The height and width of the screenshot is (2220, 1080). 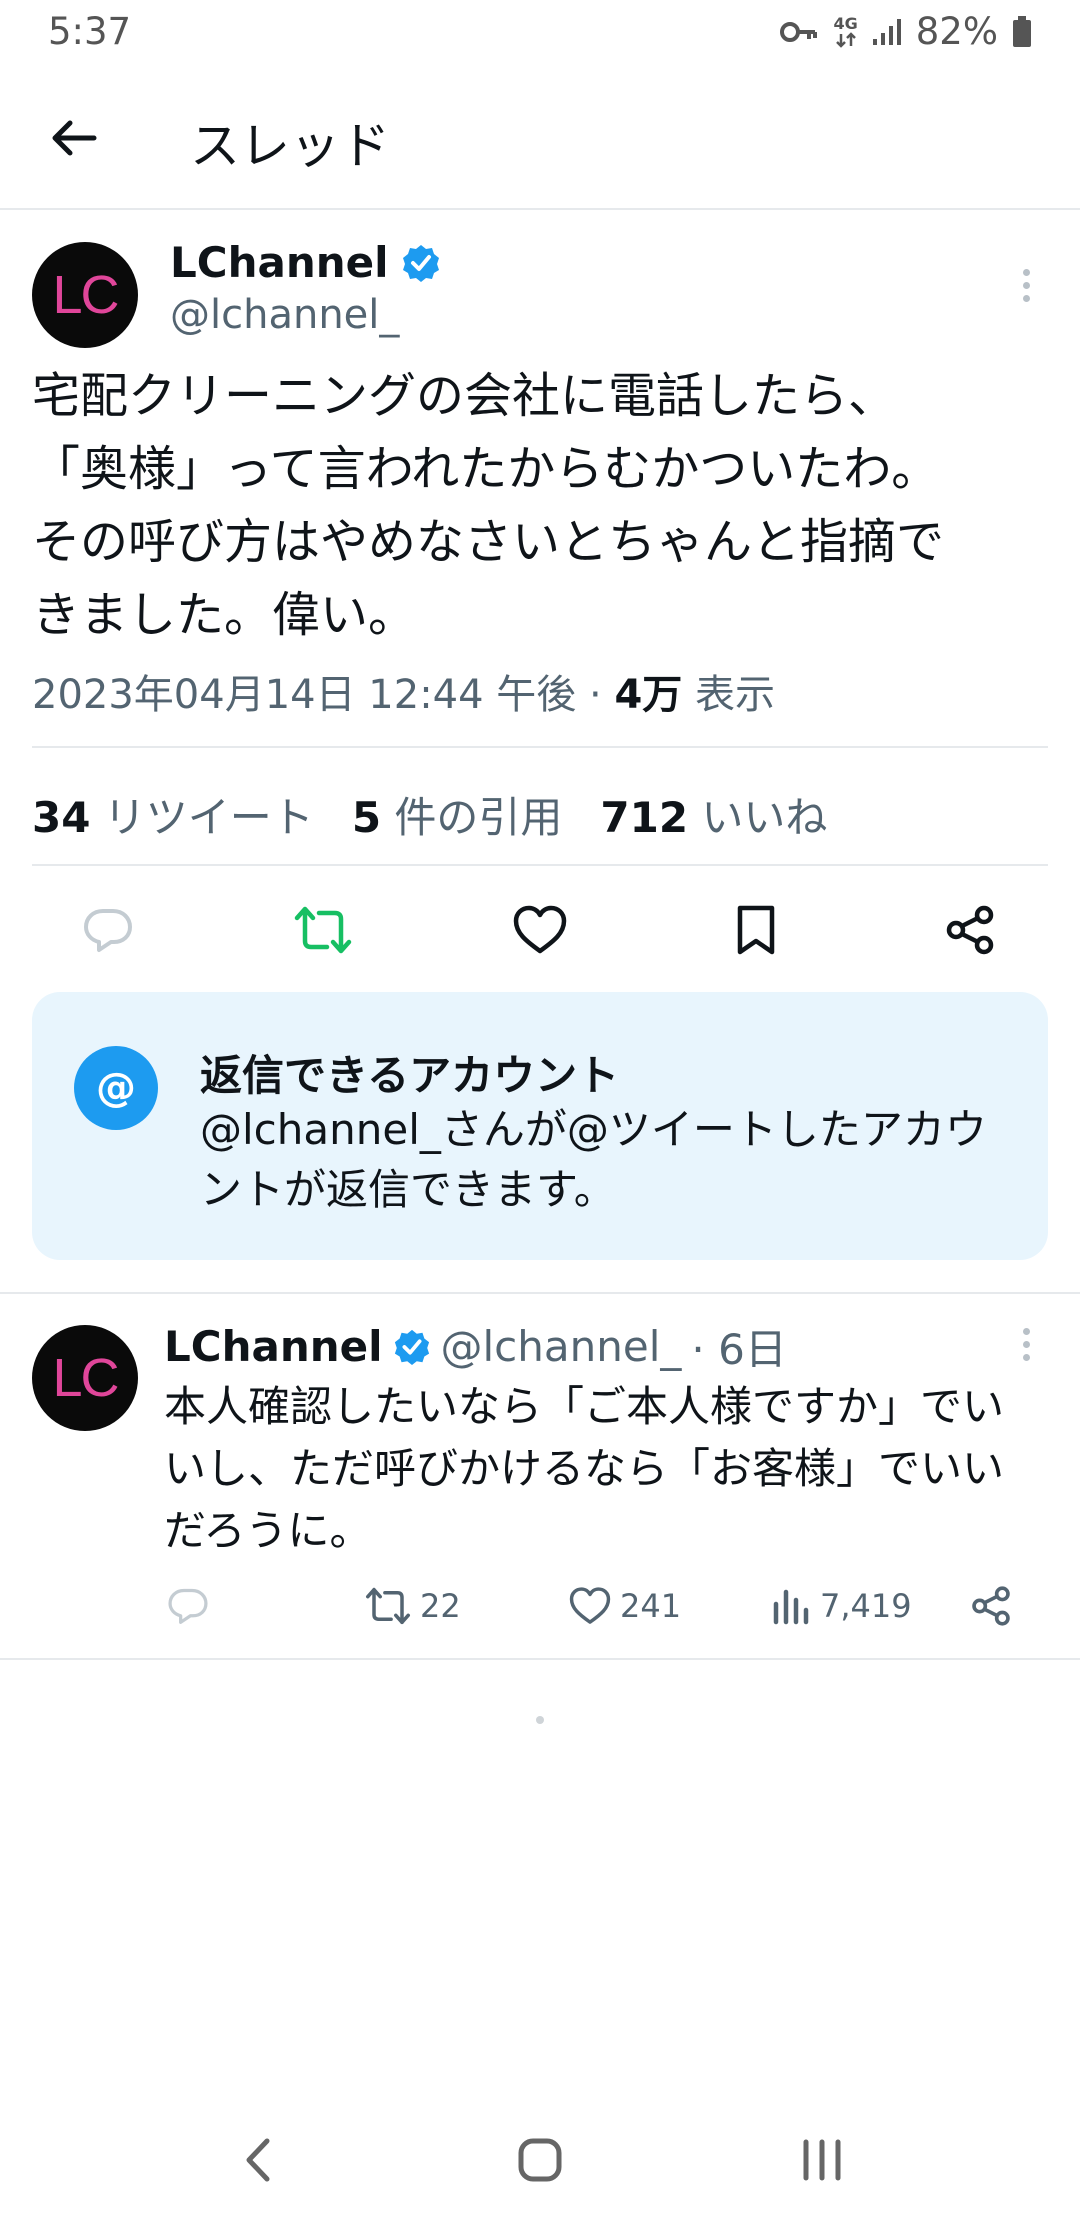 I want to click on author-handle: @lchannel_, so click(x=284, y=315).